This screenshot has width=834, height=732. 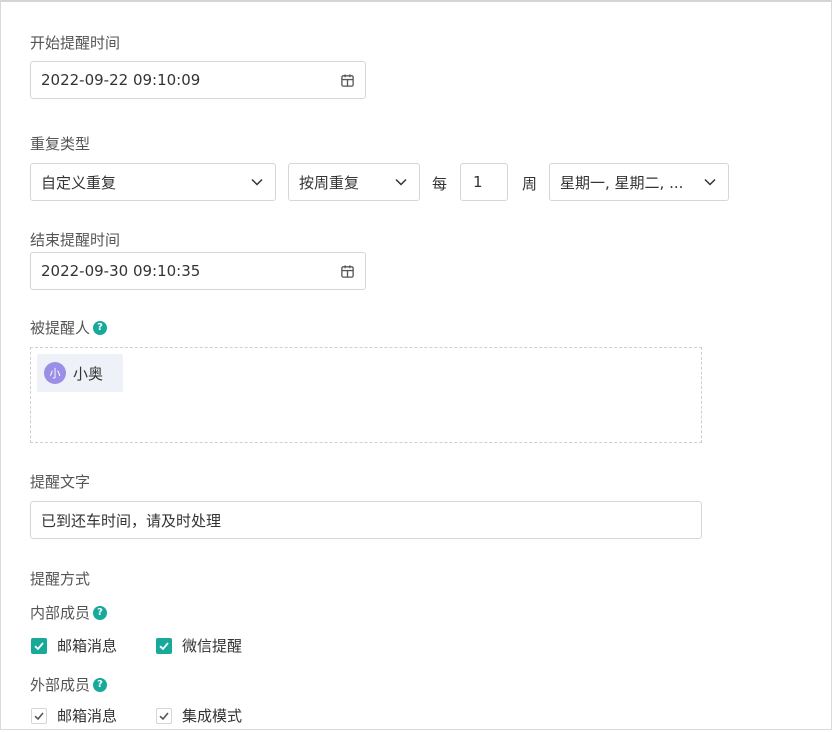 What do you see at coordinates (366, 520) in the screenshot?
I see `message-input: 已到还车时间，请及时处理` at bounding box center [366, 520].